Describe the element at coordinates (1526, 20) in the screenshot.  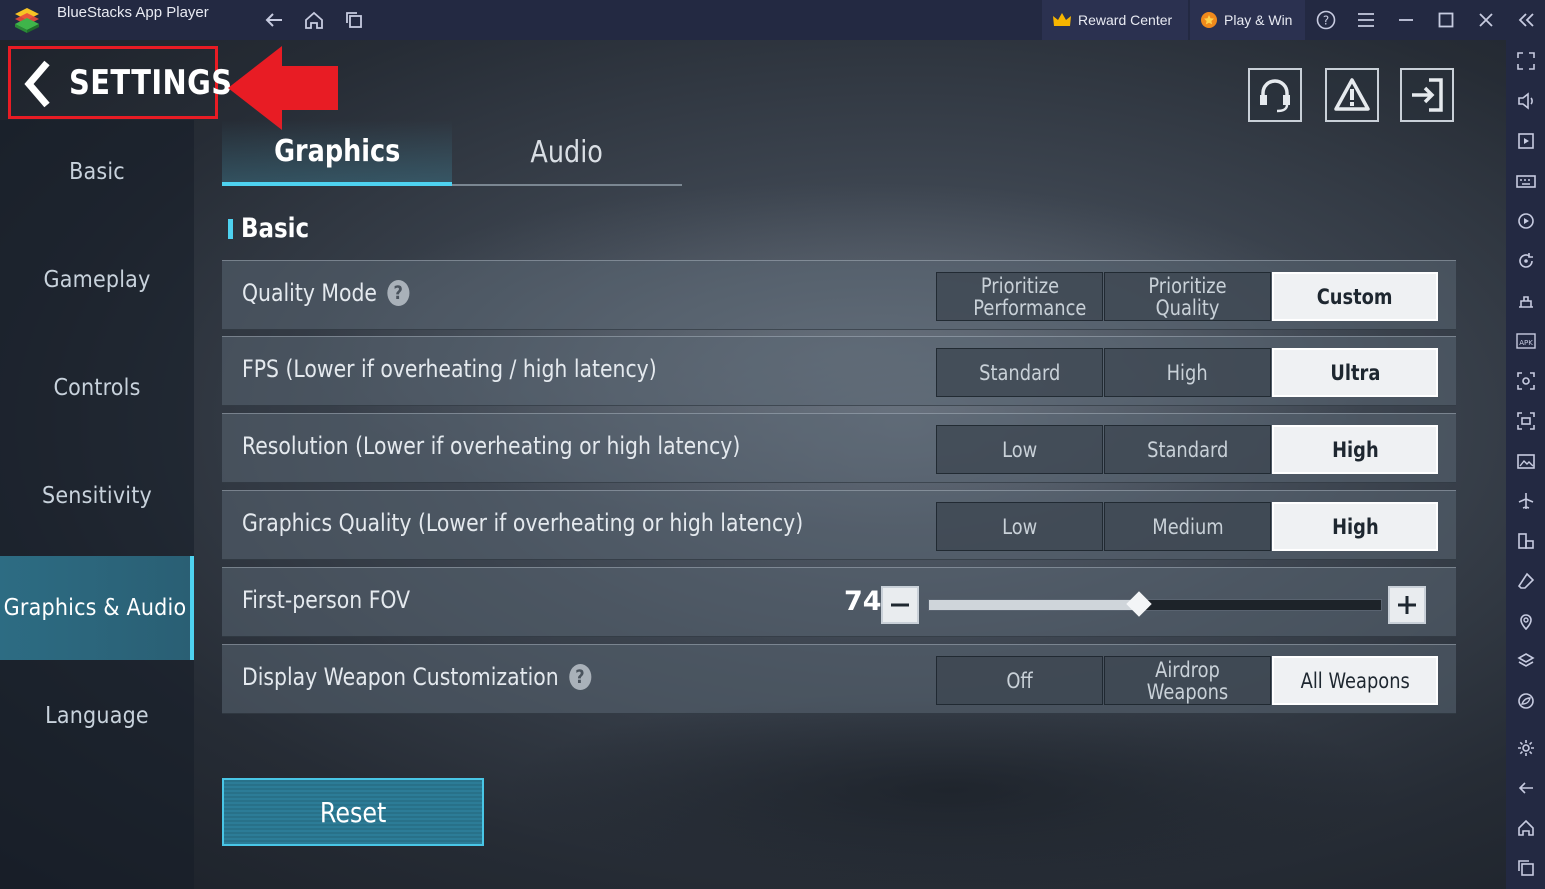
I see `collapse-sidebar-icon` at that location.